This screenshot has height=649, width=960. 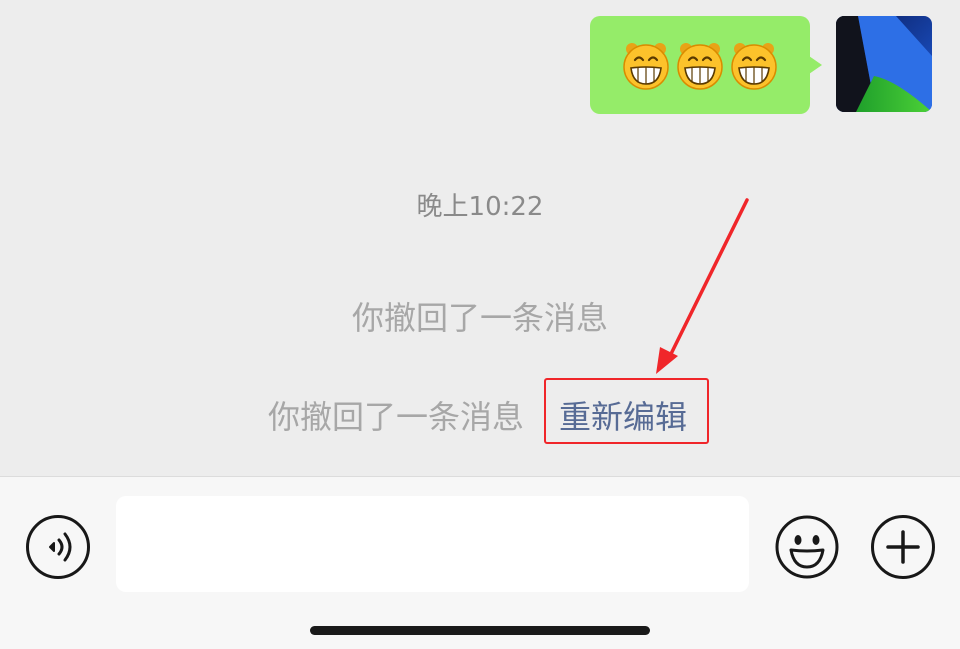 I want to click on message-input, so click(x=432, y=544).